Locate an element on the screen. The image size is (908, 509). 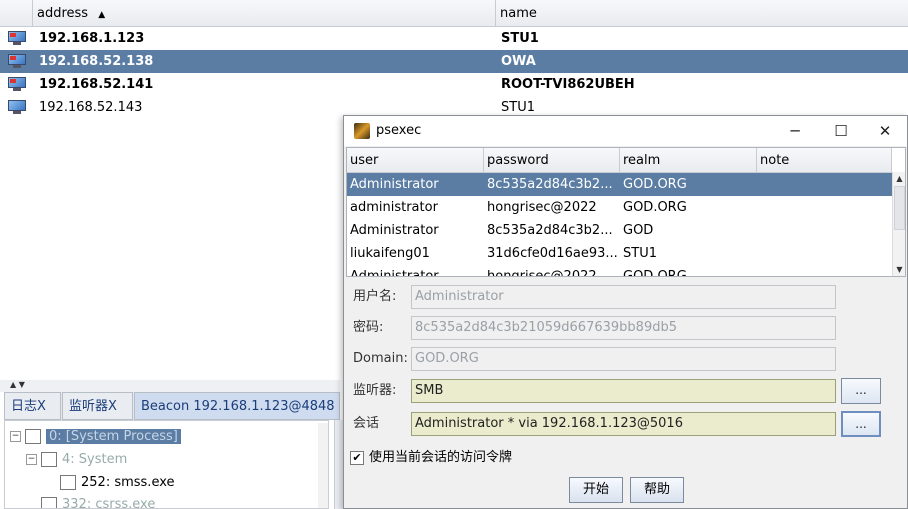
address-column-header: address ▲ is located at coordinates (264, 13).